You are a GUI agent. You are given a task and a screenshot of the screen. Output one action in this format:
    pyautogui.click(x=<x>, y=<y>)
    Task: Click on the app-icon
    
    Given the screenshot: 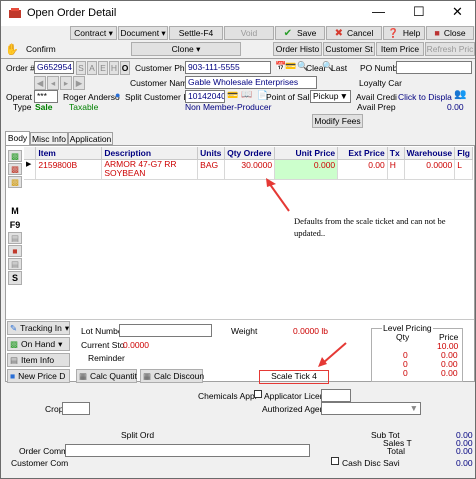 What is the action you would take?
    pyautogui.click(x=15, y=13)
    